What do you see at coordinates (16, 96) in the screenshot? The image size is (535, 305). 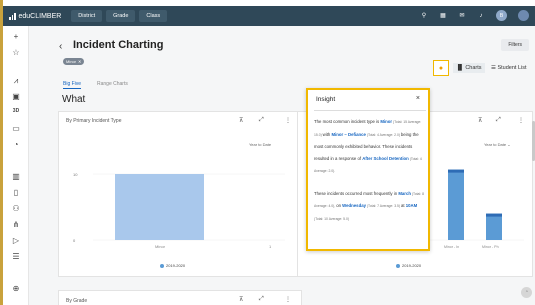 I see `dashboard-icon: ▣` at bounding box center [16, 96].